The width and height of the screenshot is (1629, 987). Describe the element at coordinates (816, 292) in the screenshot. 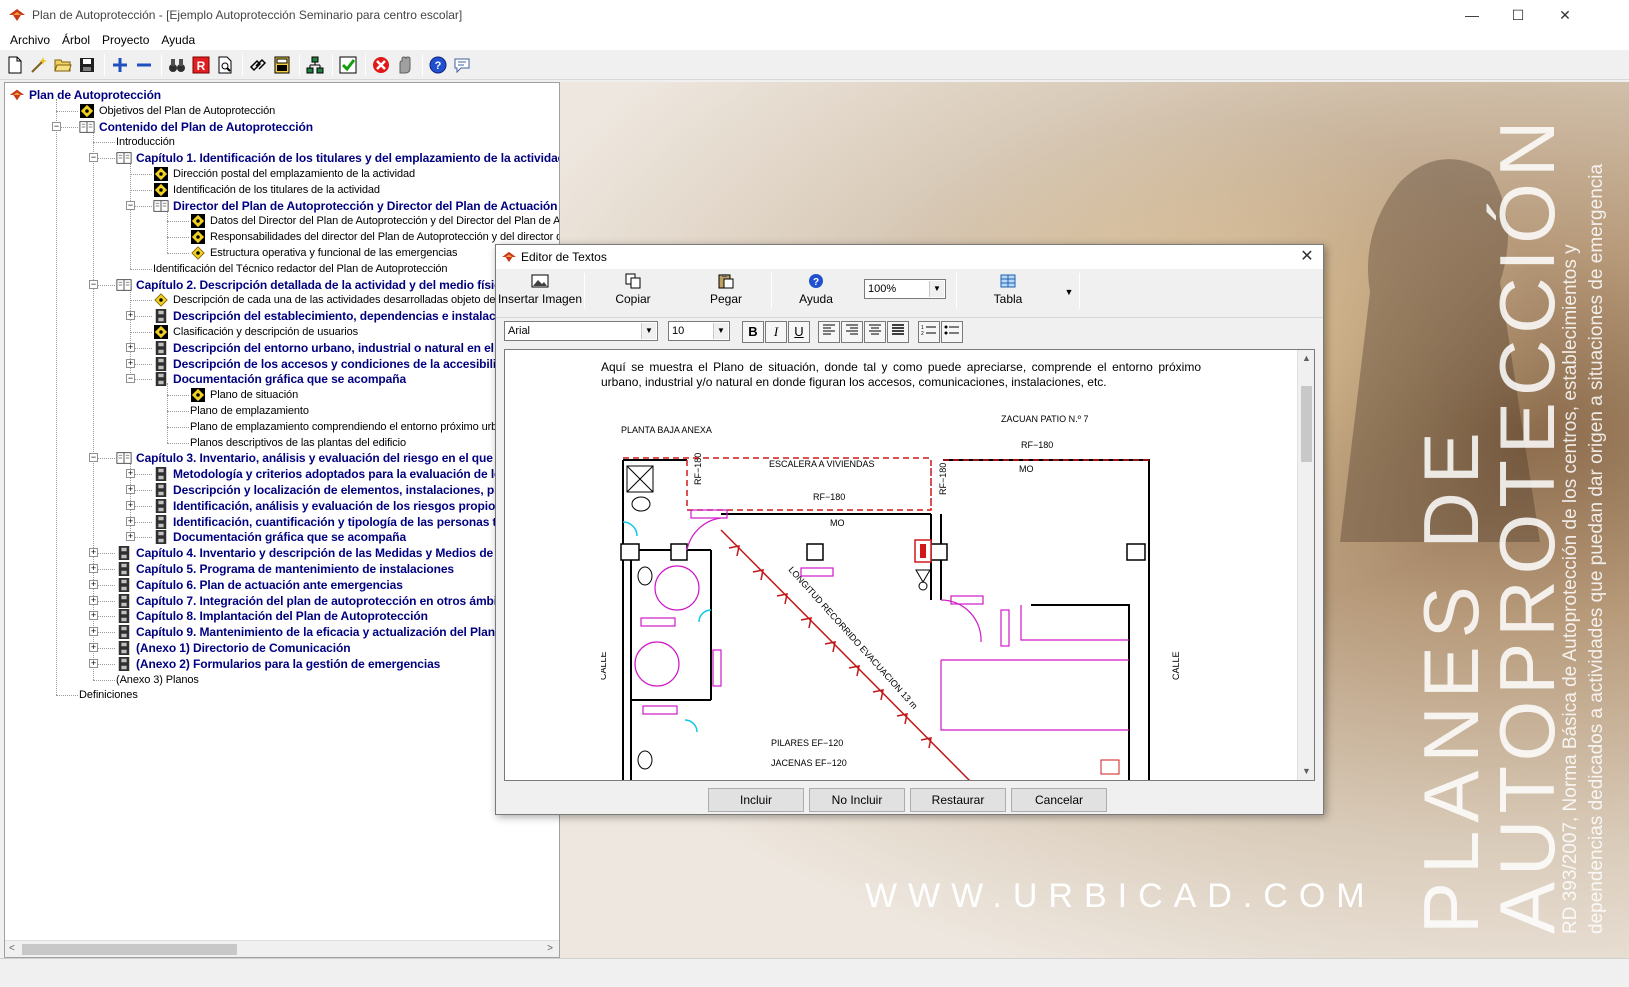

I see `help-button: ? Ayuda` at that location.